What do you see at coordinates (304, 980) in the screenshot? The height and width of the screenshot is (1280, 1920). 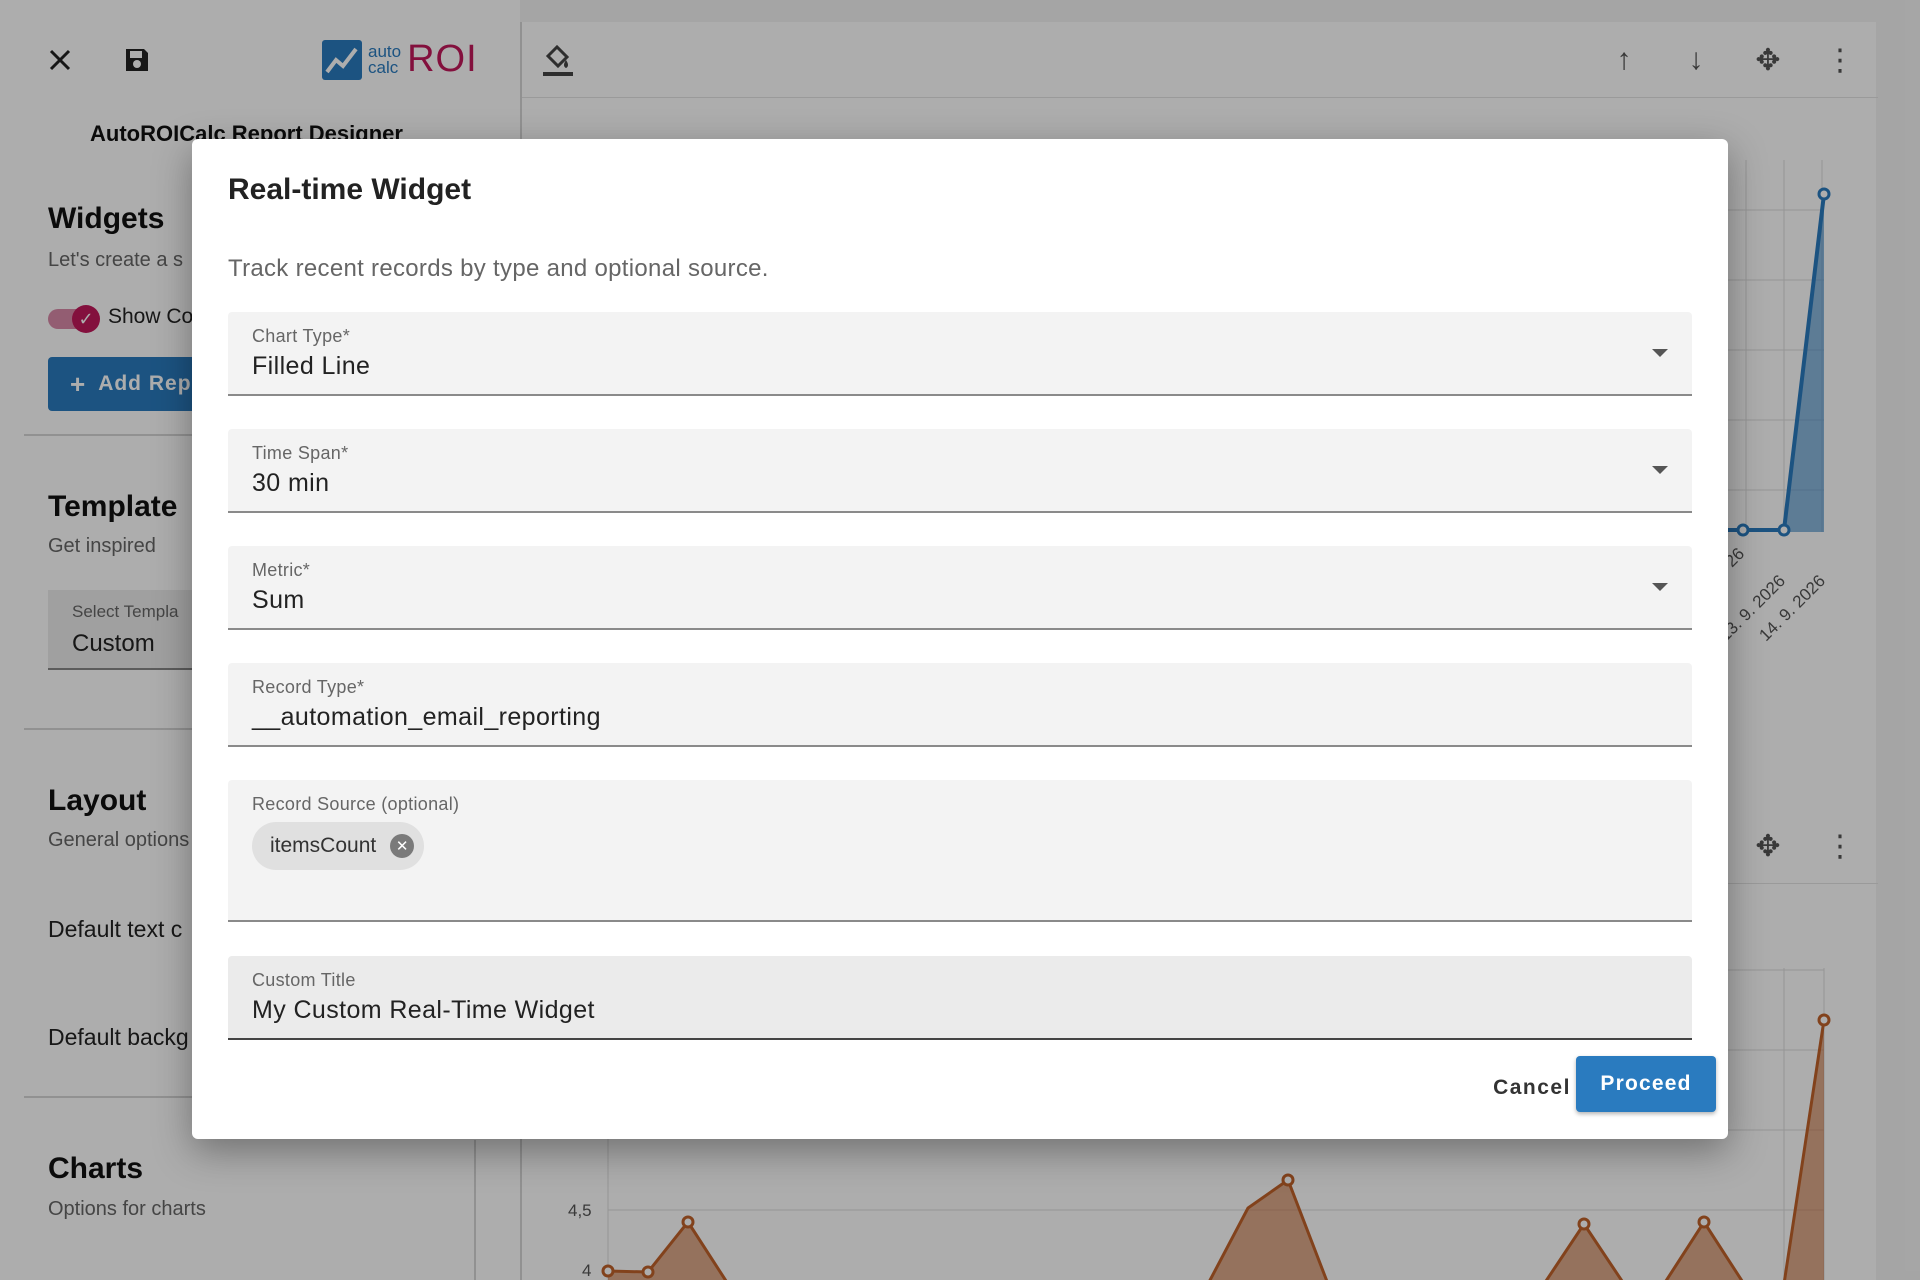 I see `custom-title-label: Custom Title` at bounding box center [304, 980].